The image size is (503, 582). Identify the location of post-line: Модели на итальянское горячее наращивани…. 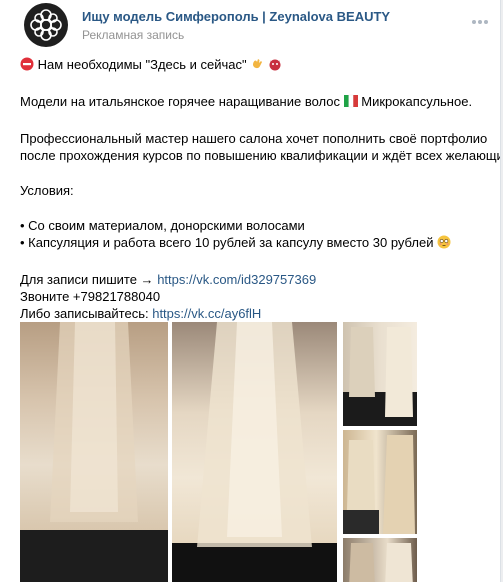
(255, 102).